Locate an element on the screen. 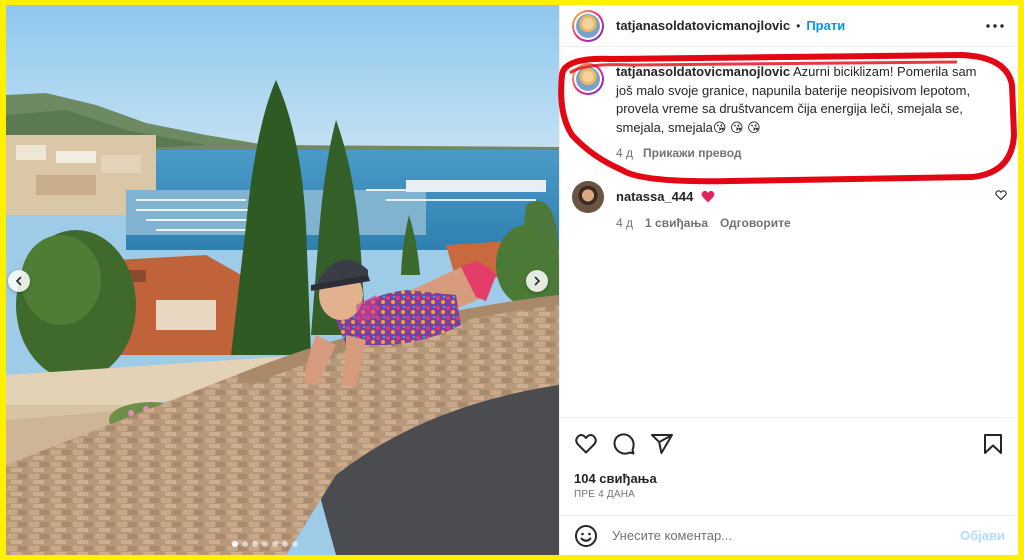  heart-icon is located at coordinates (586, 444).